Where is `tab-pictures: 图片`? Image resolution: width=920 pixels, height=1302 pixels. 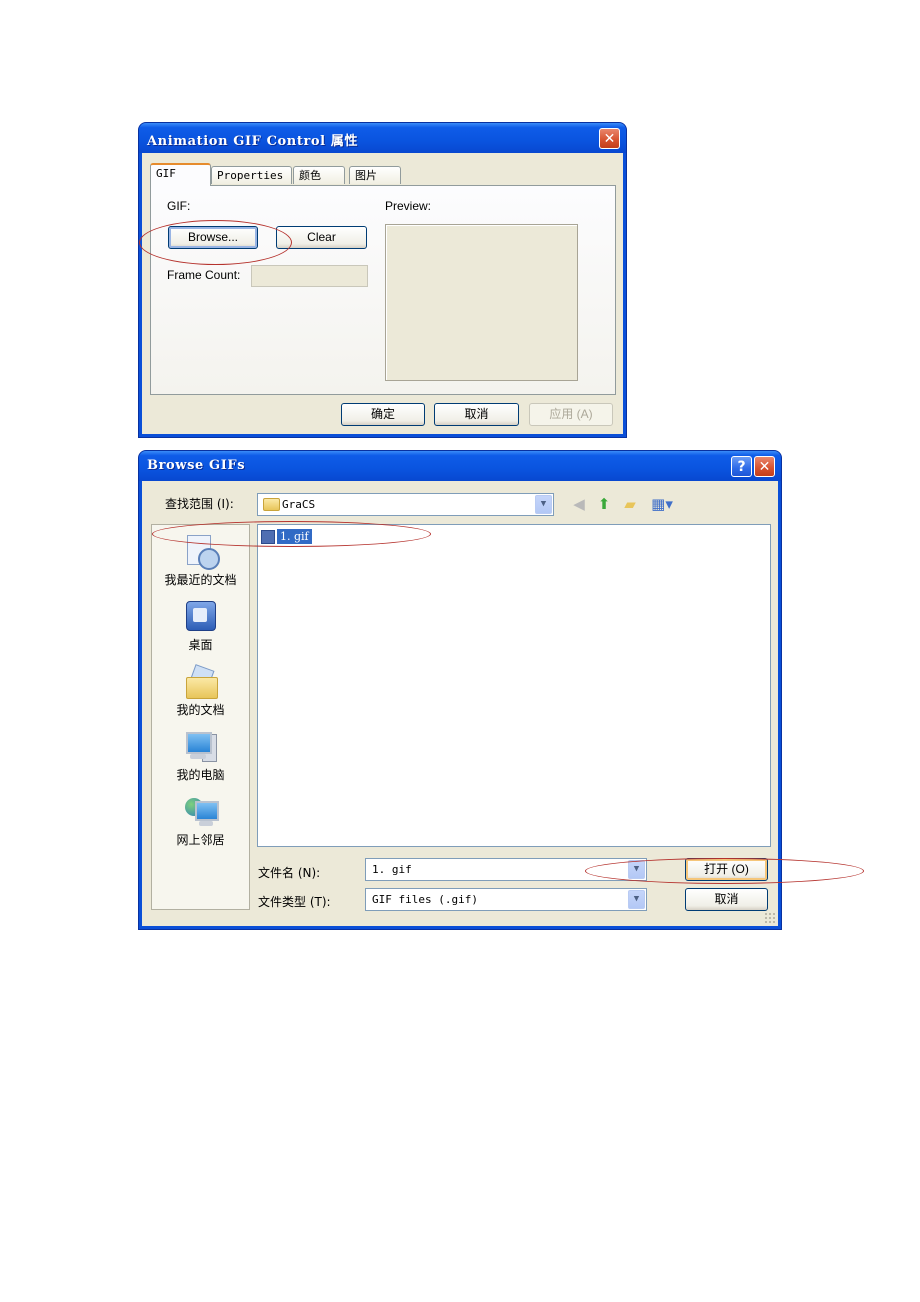 tab-pictures: 图片 is located at coordinates (375, 175).